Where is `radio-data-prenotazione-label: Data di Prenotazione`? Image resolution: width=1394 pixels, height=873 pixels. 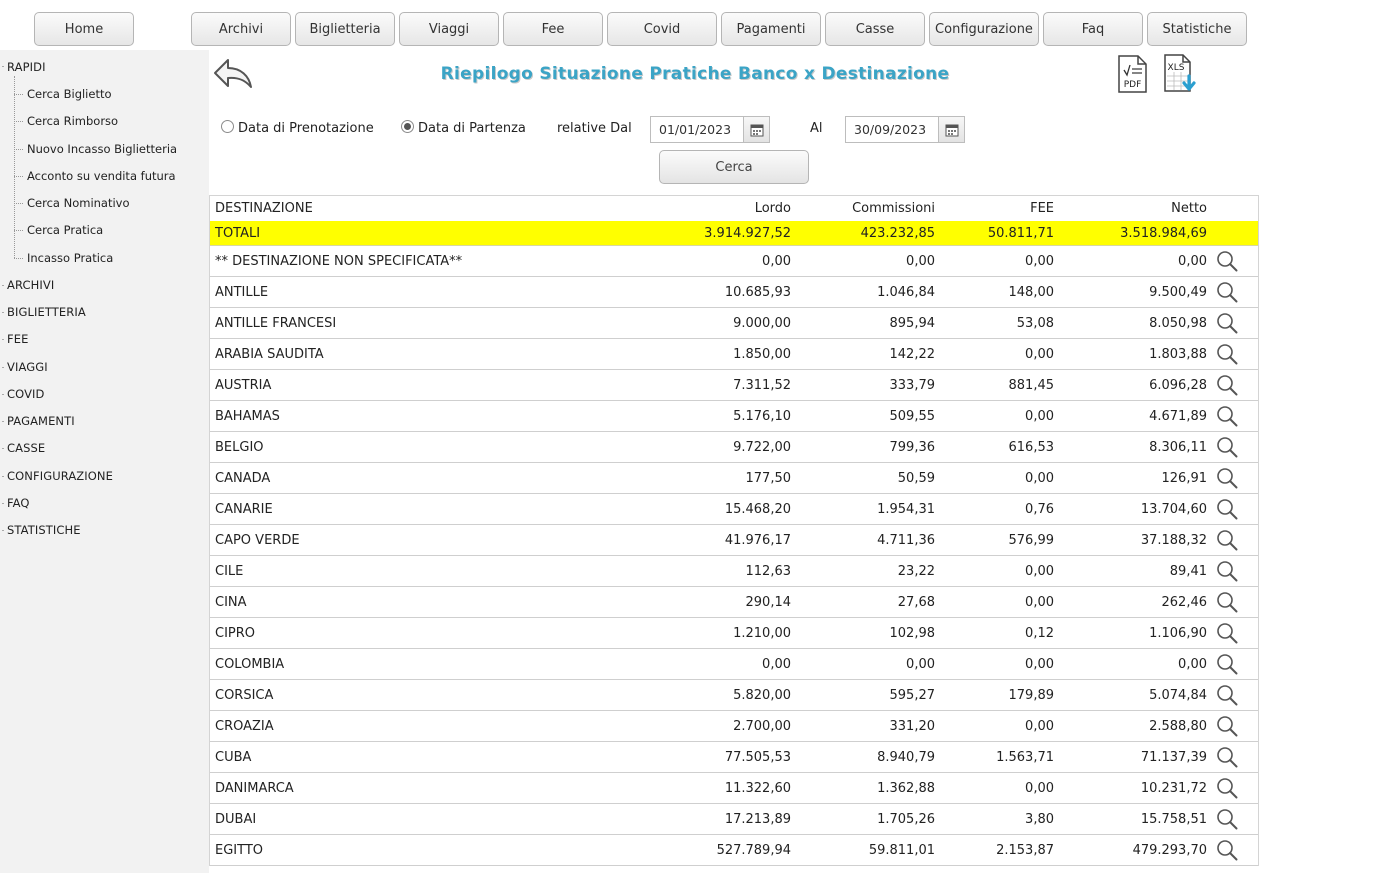 radio-data-prenotazione-label: Data di Prenotazione is located at coordinates (306, 128).